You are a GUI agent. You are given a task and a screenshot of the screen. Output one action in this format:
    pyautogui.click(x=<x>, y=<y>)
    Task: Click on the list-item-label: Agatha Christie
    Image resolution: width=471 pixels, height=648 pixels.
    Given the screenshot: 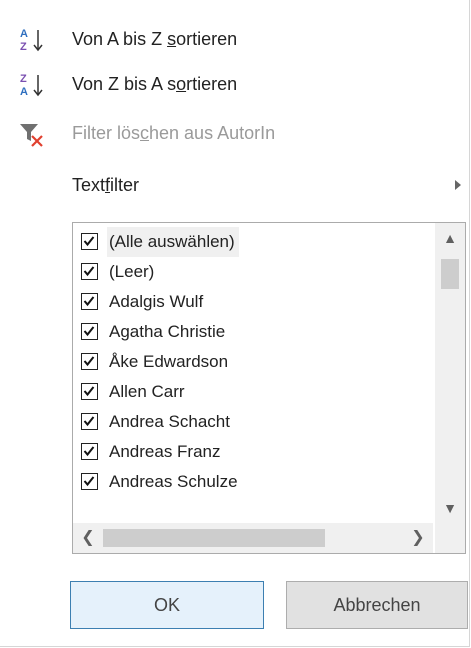 What is the action you would take?
    pyautogui.click(x=167, y=331)
    